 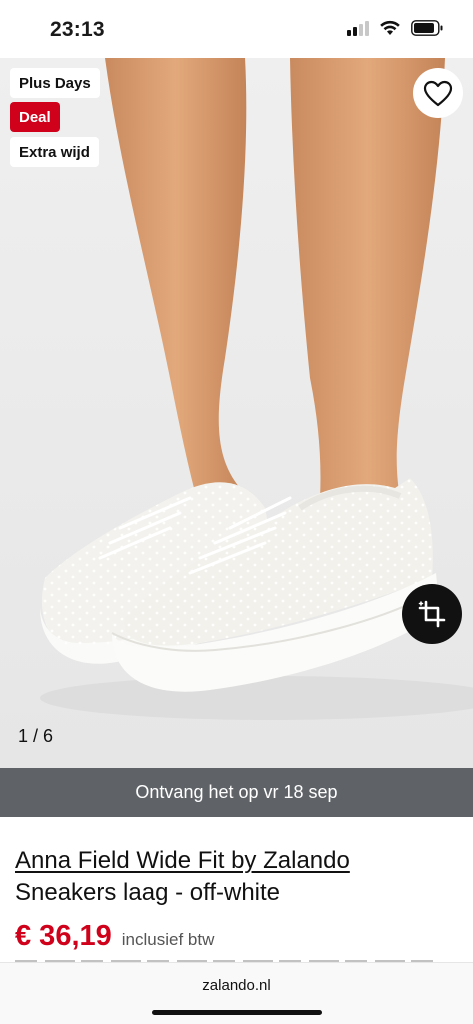 What do you see at coordinates (114, 936) in the screenshot?
I see `price-row: € 36,19 inclusief btw` at bounding box center [114, 936].